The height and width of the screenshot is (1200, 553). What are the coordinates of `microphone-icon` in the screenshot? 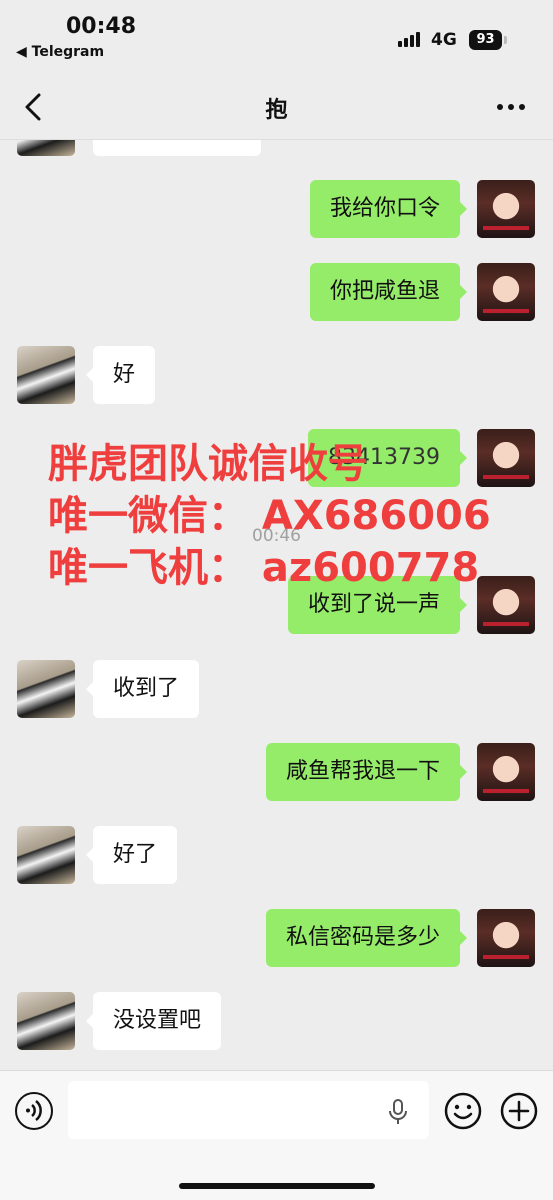 It's located at (398, 1112).